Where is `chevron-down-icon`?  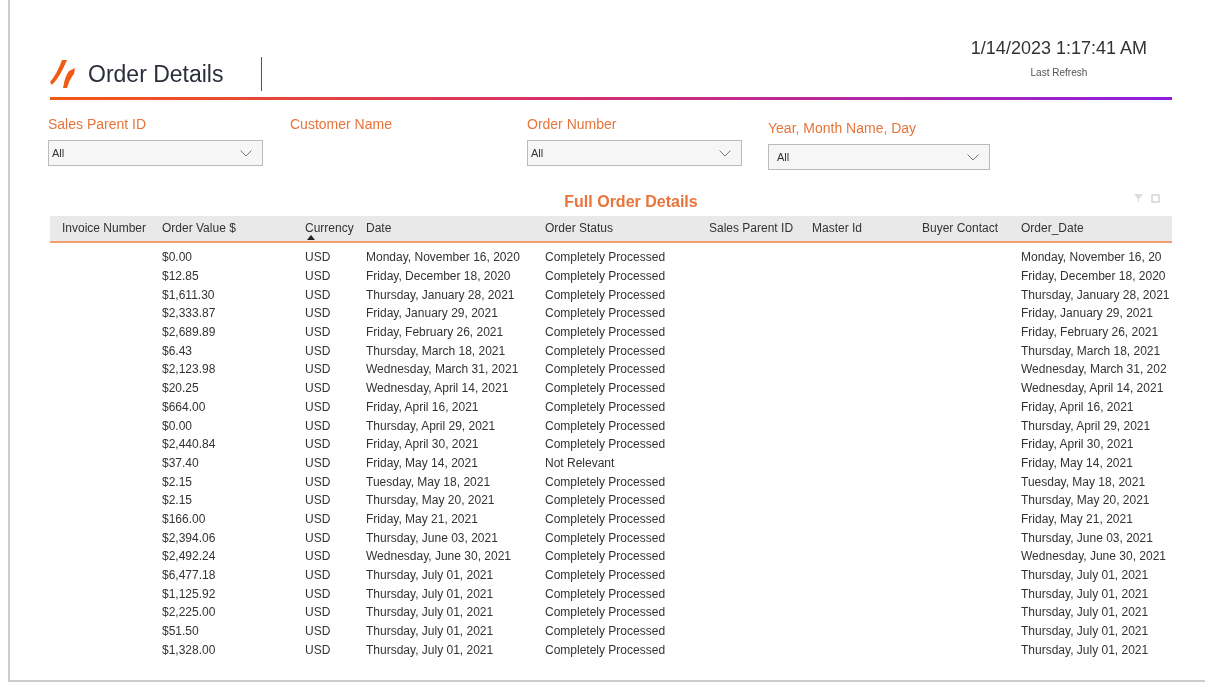 chevron-down-icon is located at coordinates (725, 153).